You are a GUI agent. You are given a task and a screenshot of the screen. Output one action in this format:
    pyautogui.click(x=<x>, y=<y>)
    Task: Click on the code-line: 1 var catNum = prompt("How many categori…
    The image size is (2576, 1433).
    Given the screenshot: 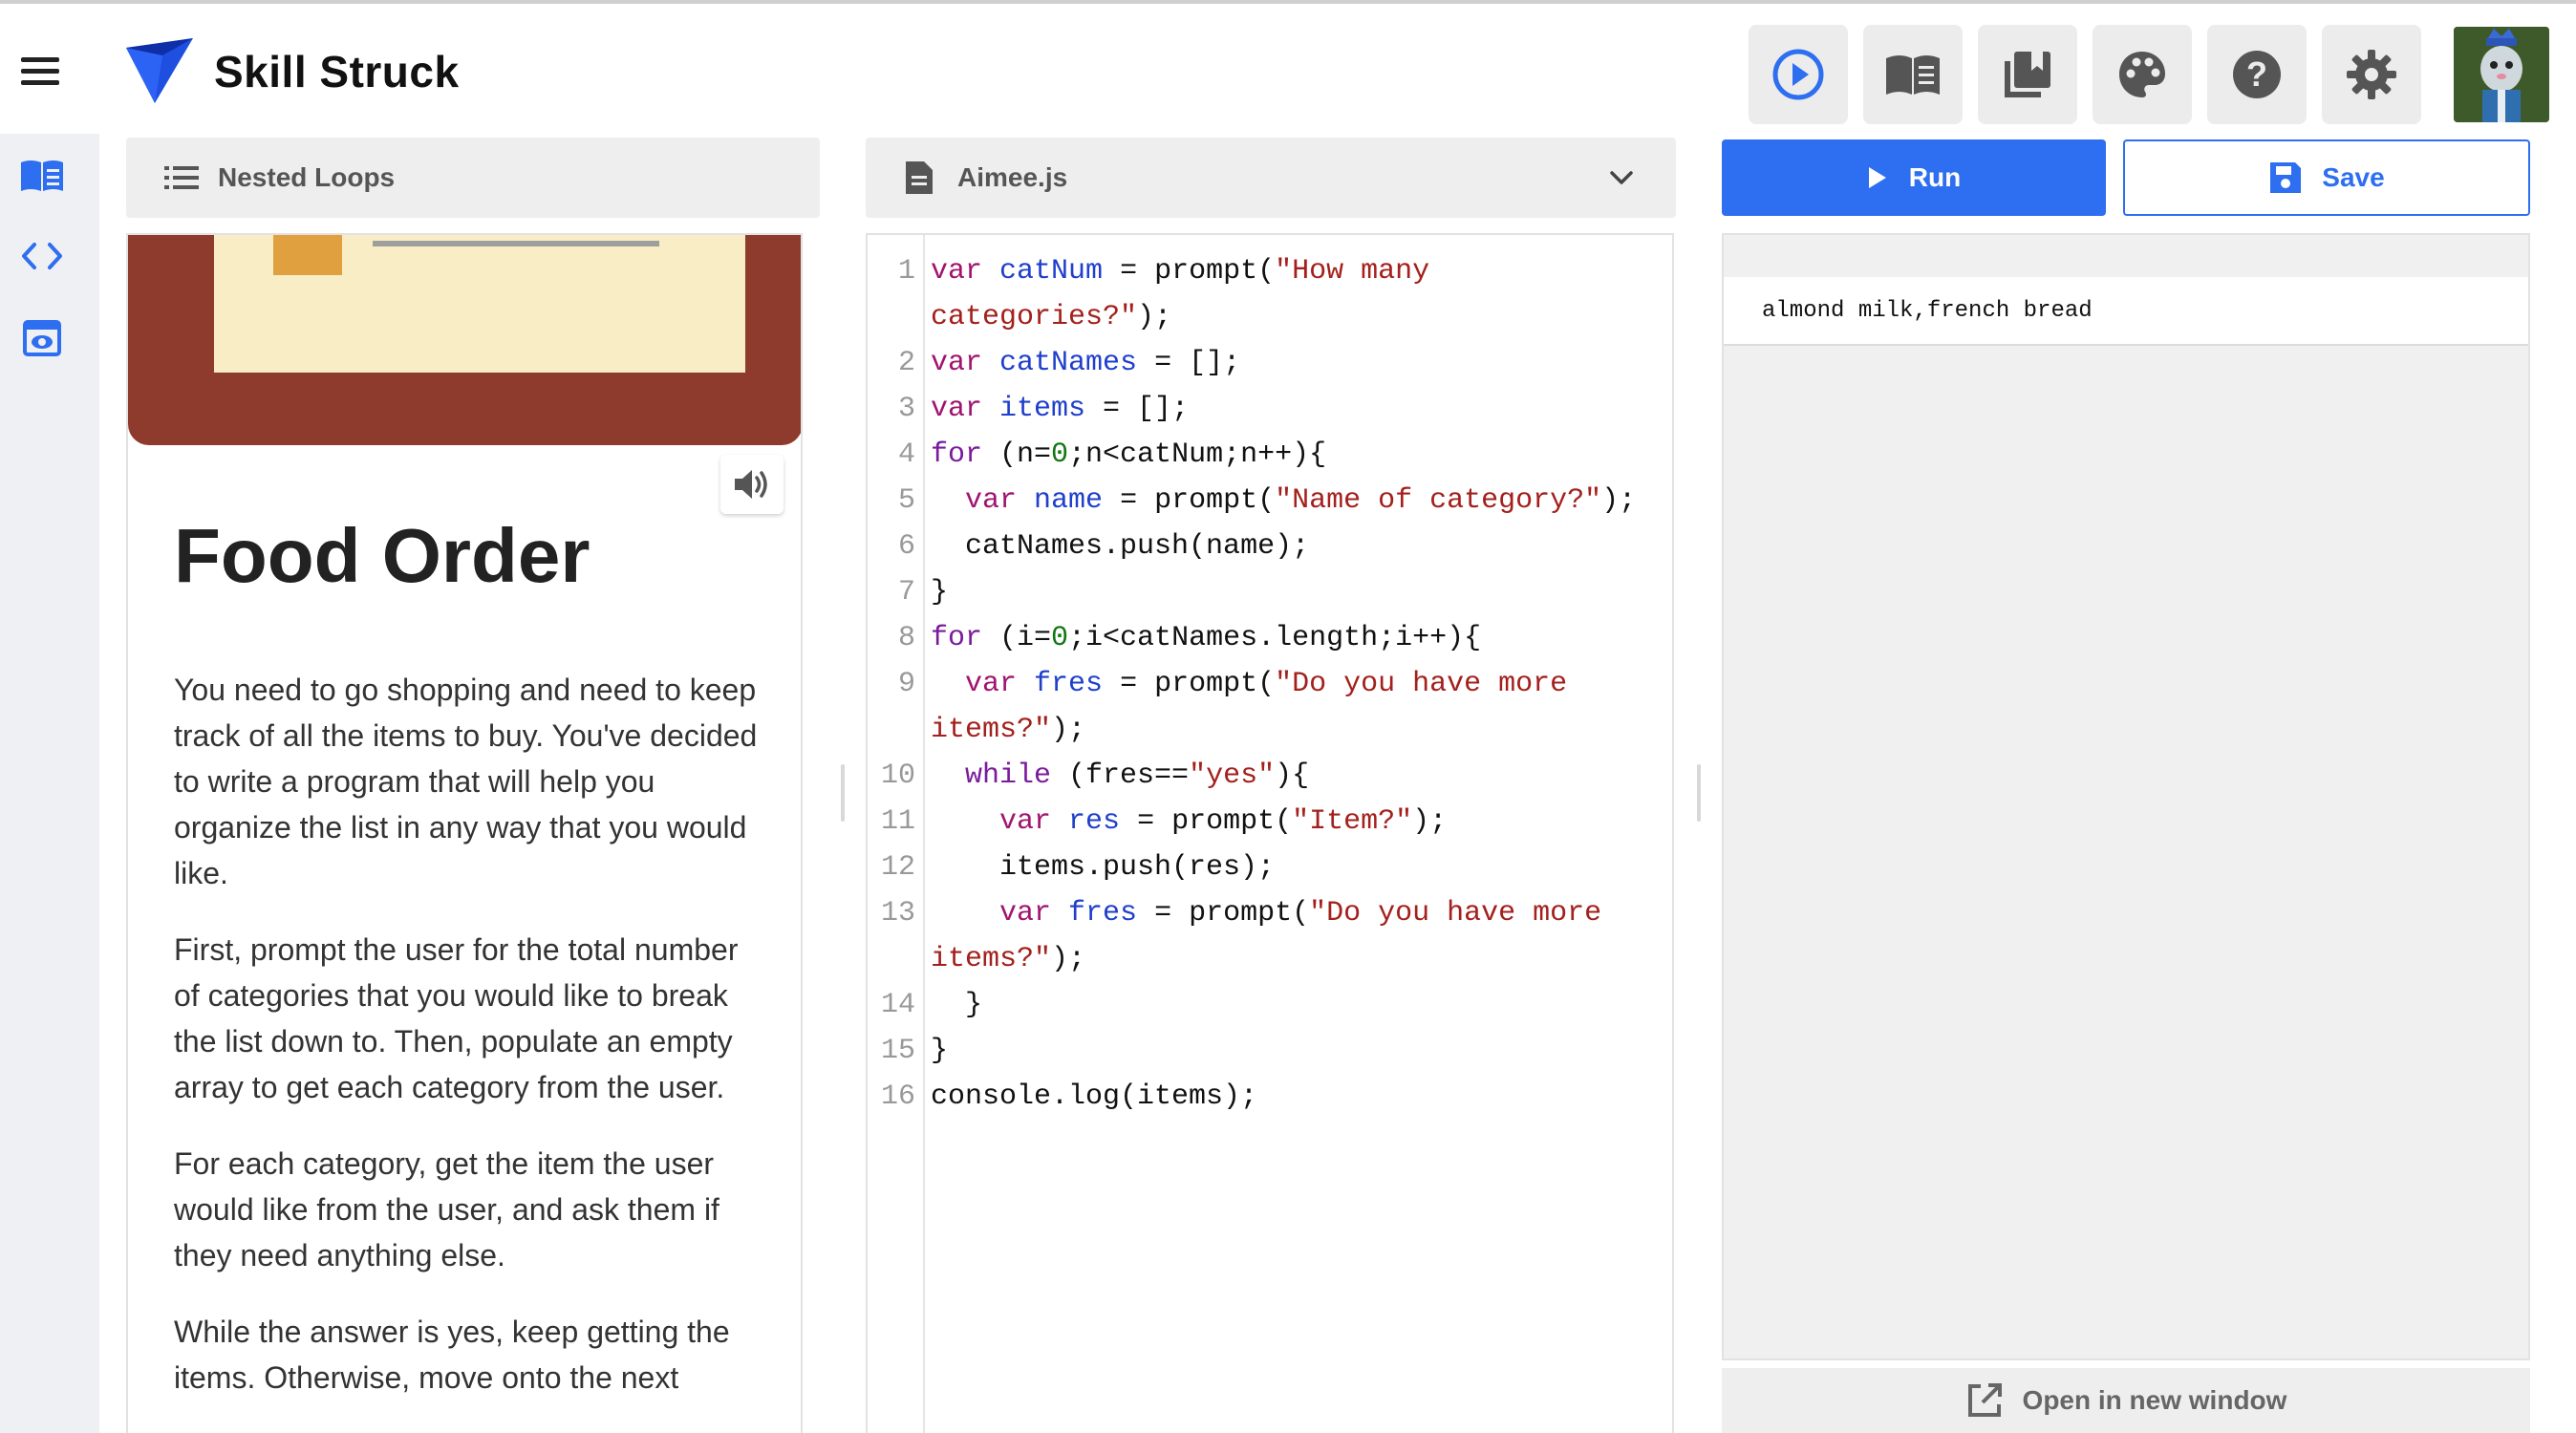 What is the action you would take?
    pyautogui.click(x=1270, y=294)
    